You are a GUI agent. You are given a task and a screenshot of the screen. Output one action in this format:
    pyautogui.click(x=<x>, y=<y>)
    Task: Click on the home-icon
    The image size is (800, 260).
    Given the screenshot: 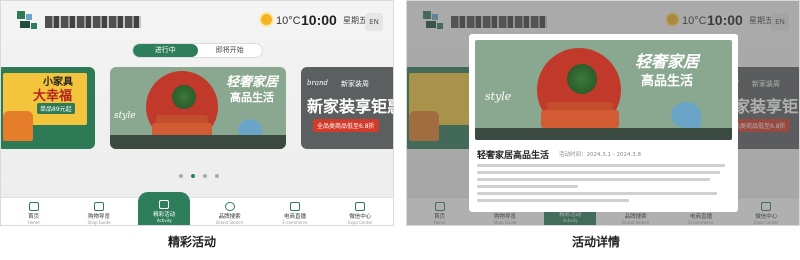 What is the action you would take?
    pyautogui.click(x=33, y=206)
    